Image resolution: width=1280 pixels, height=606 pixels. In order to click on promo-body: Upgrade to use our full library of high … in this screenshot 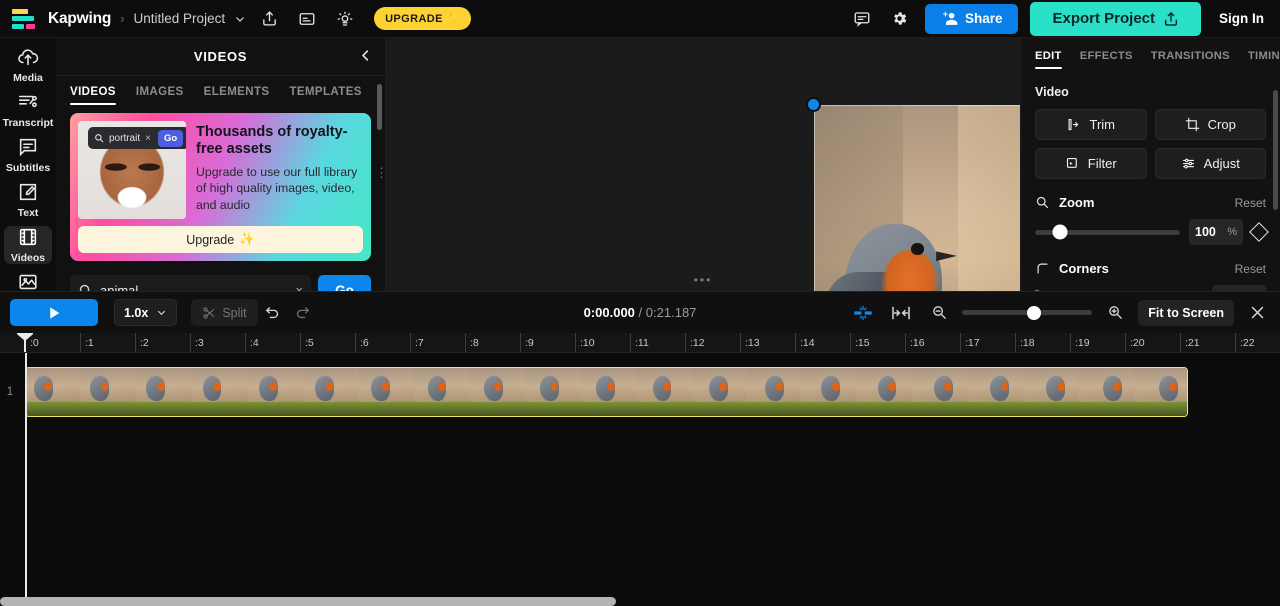, I will do `click(277, 188)`.